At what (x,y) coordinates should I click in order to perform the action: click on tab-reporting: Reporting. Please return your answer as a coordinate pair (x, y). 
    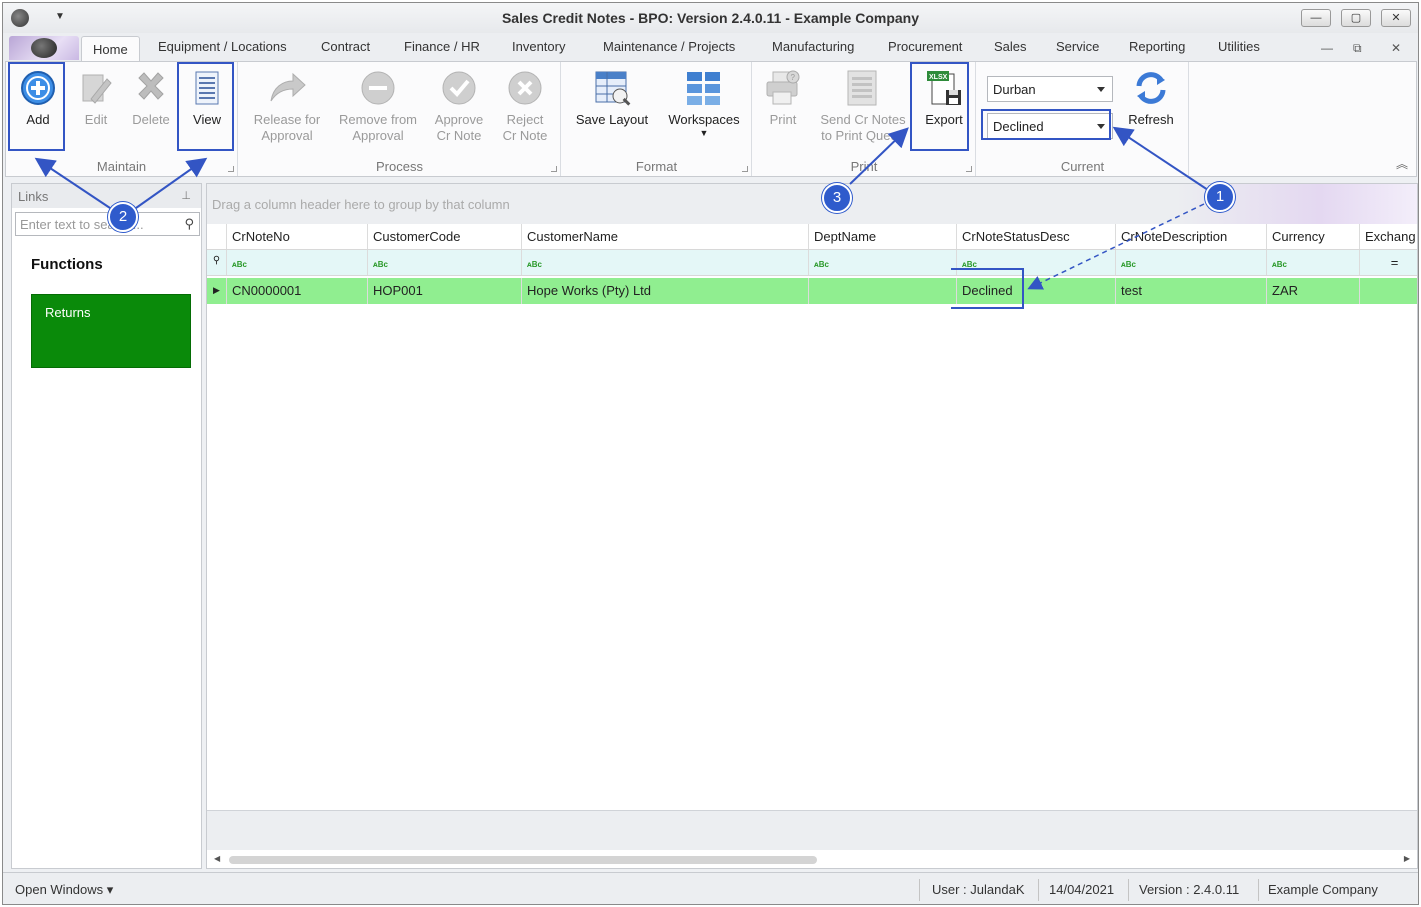
    Looking at the image, I should click on (1157, 46).